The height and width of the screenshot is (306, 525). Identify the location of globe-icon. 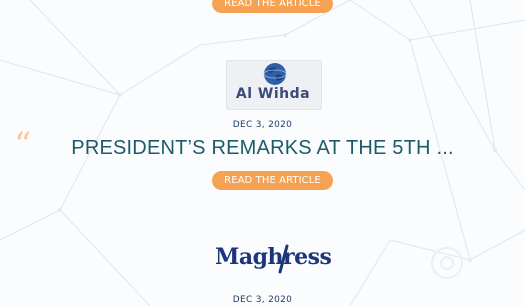
(275, 74).